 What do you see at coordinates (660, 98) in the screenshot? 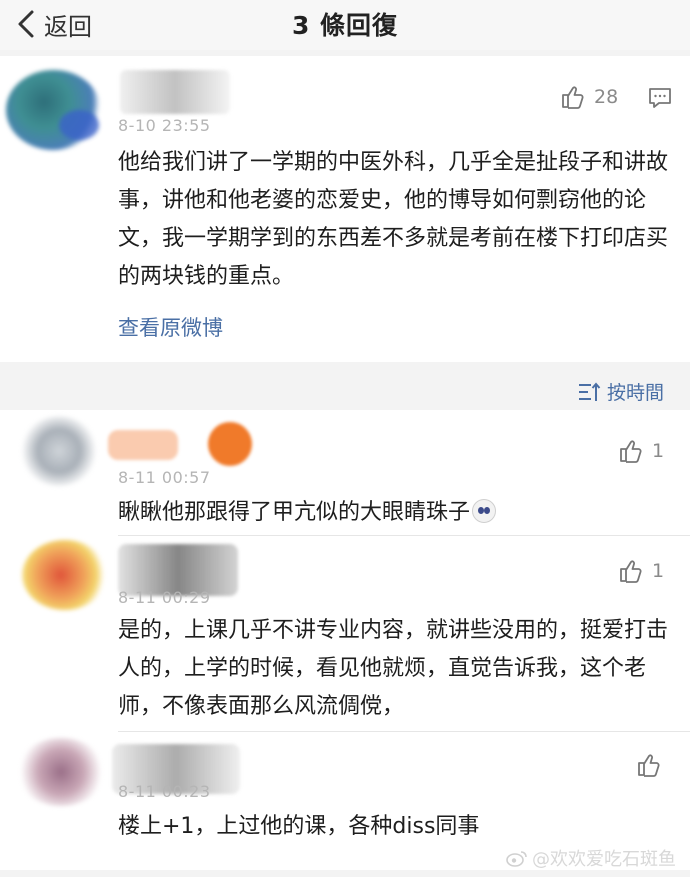
I see `comment-reply-icon` at bounding box center [660, 98].